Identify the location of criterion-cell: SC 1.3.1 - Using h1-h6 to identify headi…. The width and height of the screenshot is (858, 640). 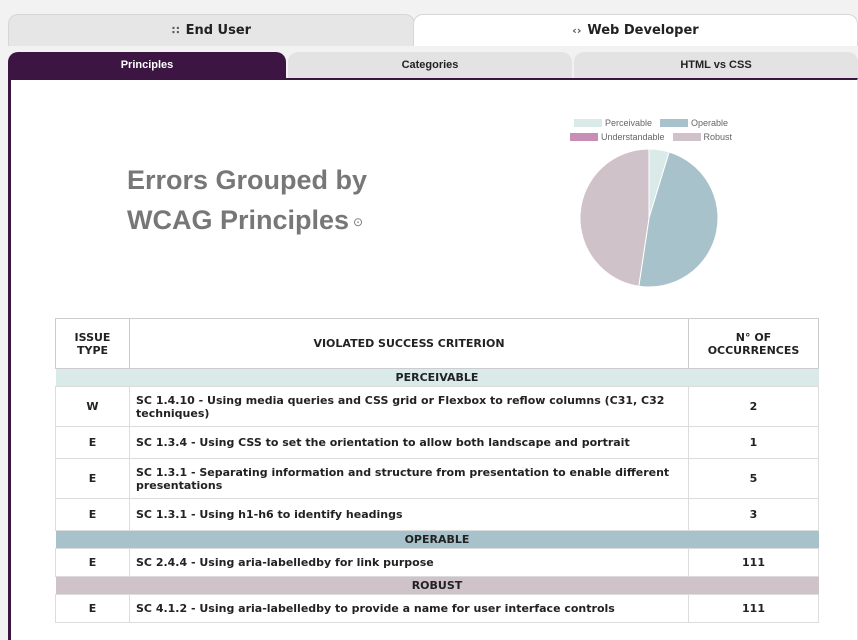
(409, 514).